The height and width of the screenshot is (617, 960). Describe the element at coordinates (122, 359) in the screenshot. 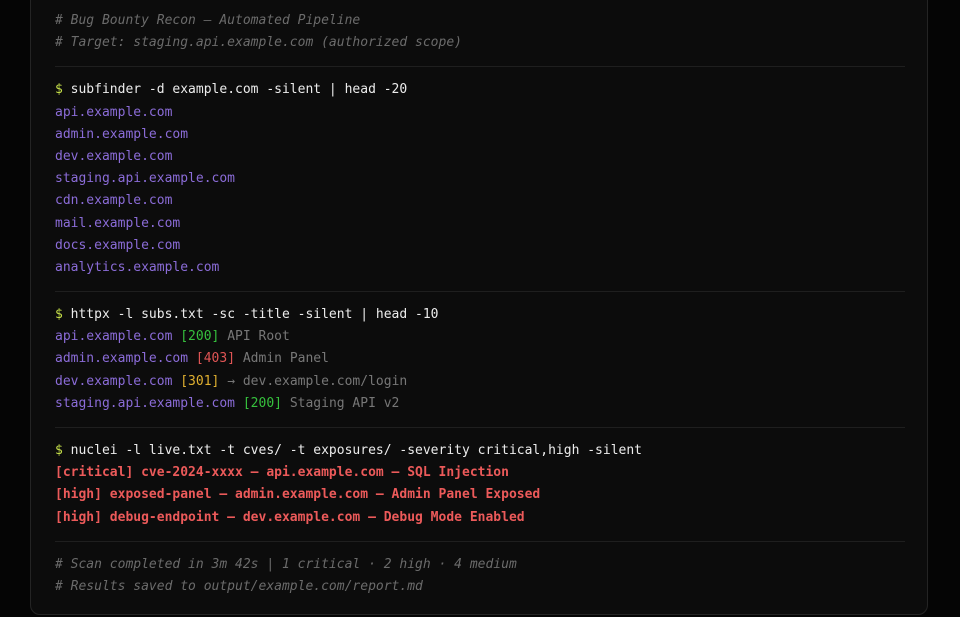

I see `httpx-host: admin.example.com` at that location.